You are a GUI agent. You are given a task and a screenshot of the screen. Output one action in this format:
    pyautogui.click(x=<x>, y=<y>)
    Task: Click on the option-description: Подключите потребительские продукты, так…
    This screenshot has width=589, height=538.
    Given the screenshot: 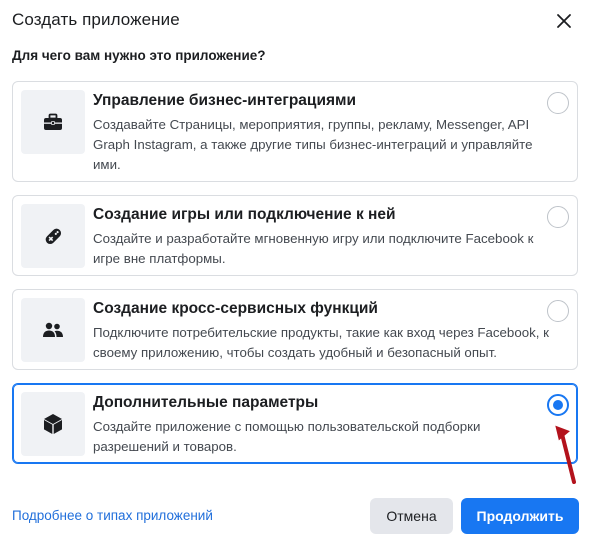 What is the action you would take?
    pyautogui.click(x=321, y=342)
    